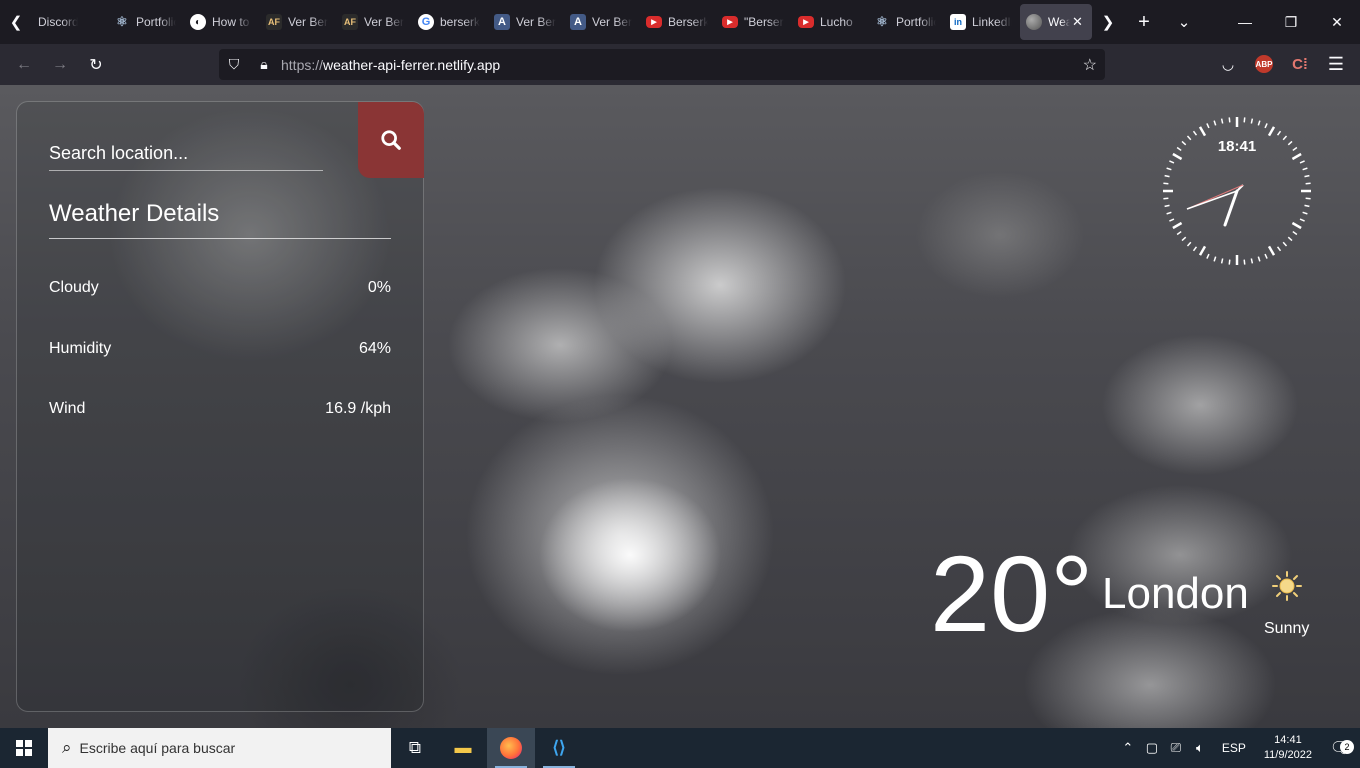 Image resolution: width=1360 pixels, height=768 pixels. I want to click on taskbar-date: 11/9/2022, so click(1287, 755).